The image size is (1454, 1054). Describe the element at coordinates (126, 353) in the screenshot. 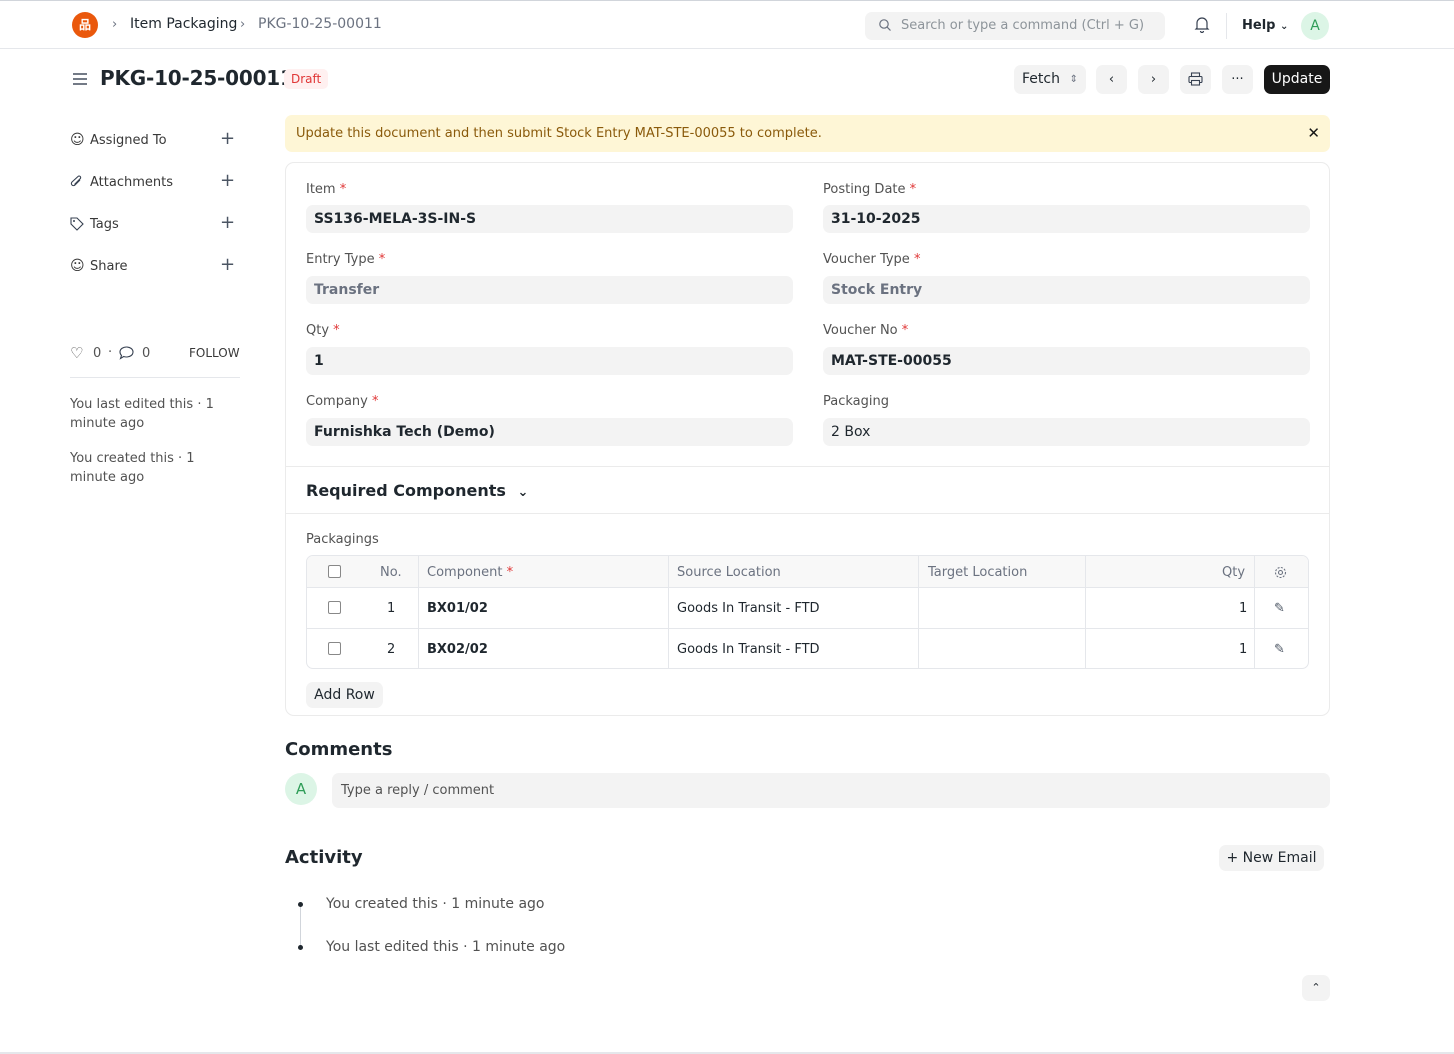

I see `comment-icon` at that location.